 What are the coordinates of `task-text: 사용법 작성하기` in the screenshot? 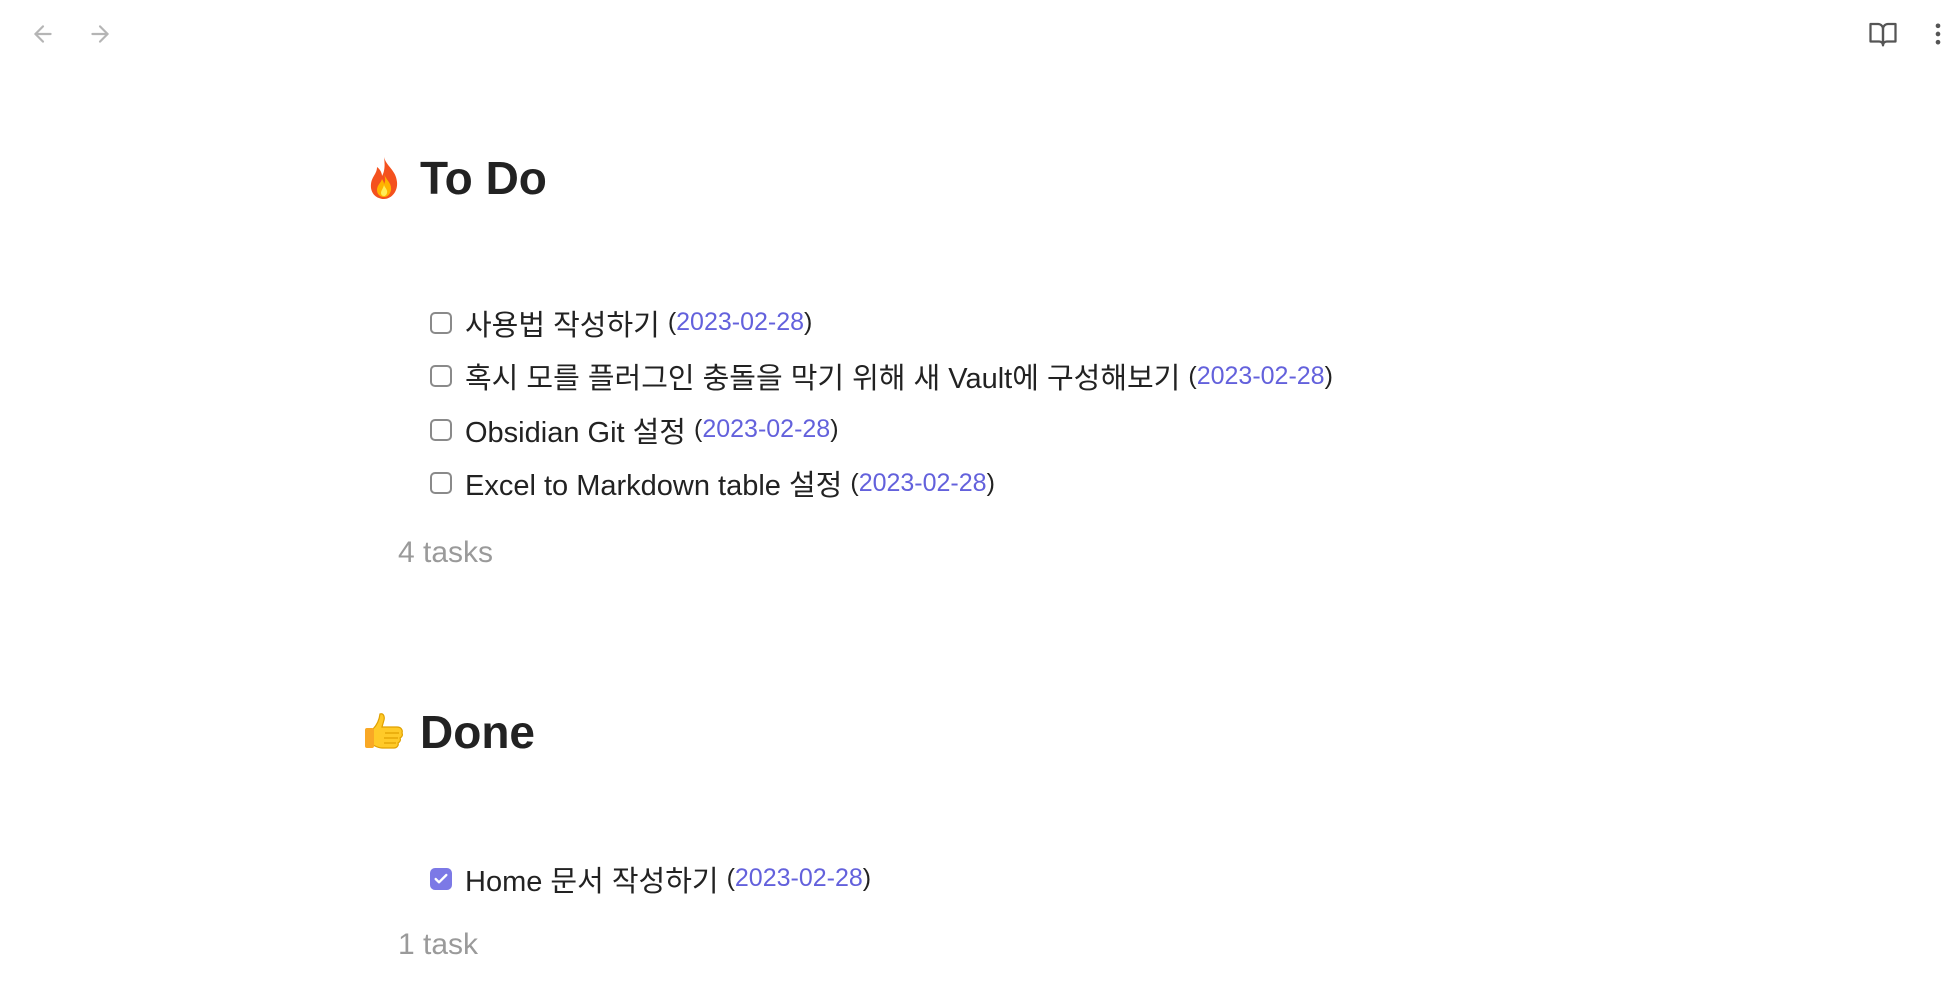 It's located at (562, 325).